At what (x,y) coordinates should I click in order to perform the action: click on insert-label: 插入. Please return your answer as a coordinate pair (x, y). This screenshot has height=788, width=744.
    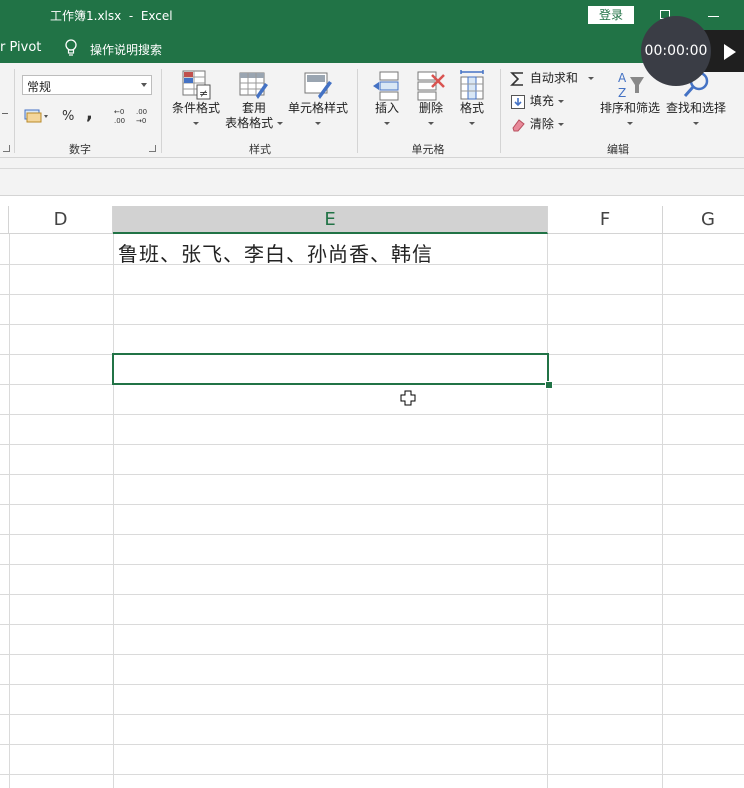
    Looking at the image, I should click on (386, 108).